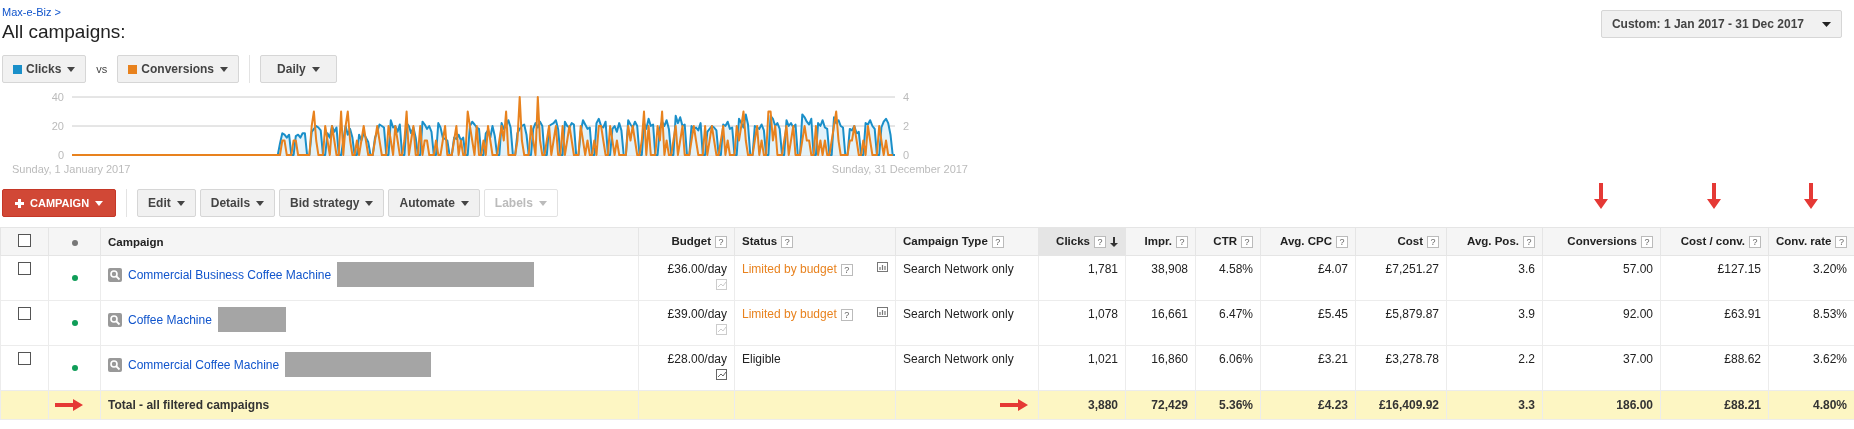 Image resolution: width=1854 pixels, height=429 pixels. Describe the element at coordinates (369, 241) in the screenshot. I see `column-header: Campaign` at that location.